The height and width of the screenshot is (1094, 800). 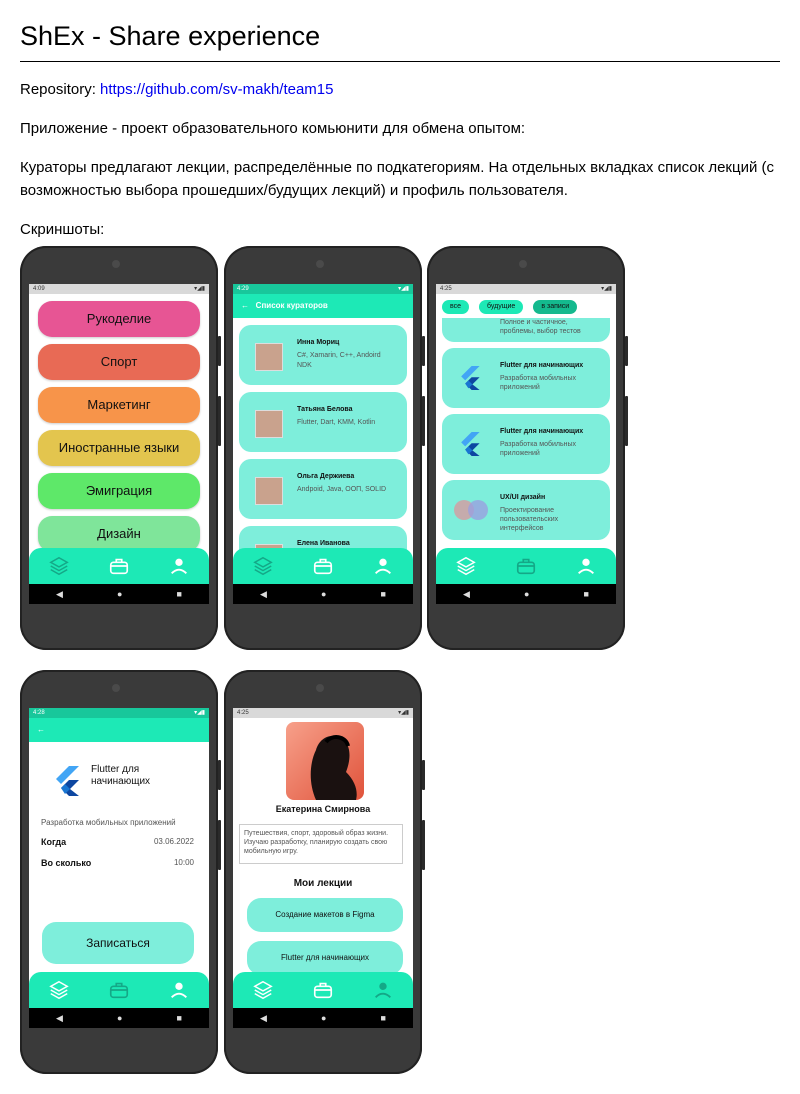 I want to click on avatar-silhouette-icon, so click(x=333, y=767).